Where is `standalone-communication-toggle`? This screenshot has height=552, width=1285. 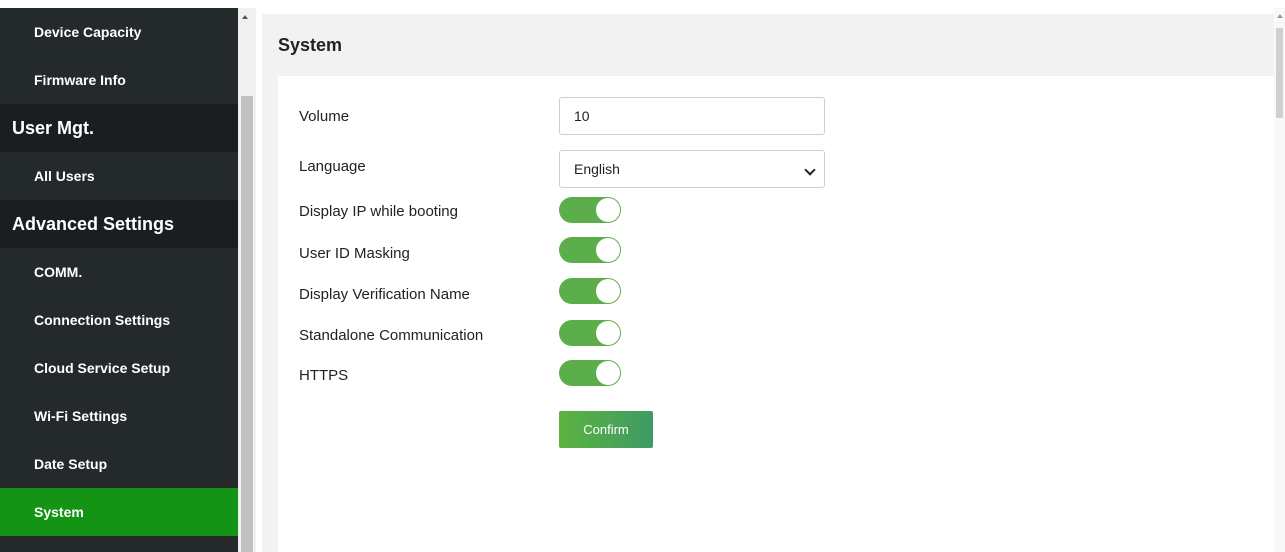 standalone-communication-toggle is located at coordinates (590, 333).